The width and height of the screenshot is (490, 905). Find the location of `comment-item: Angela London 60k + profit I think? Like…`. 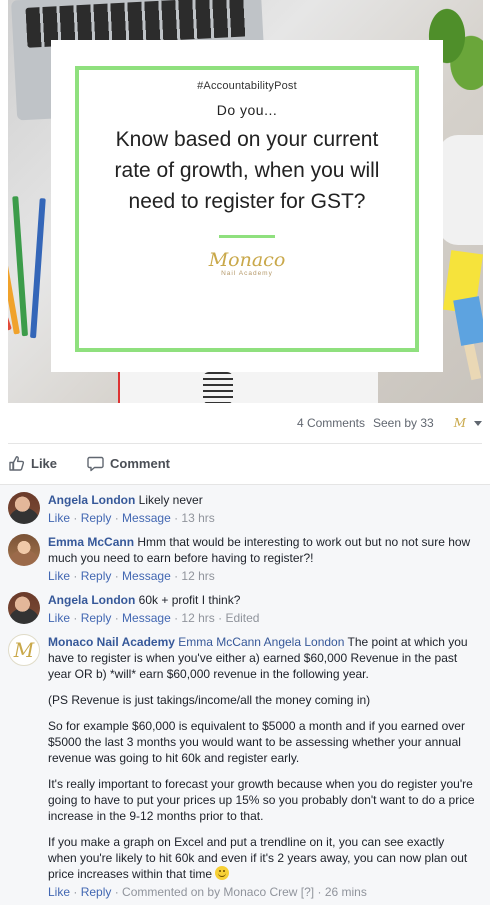

comment-item: Angela London 60k + profit I think? Like… is located at coordinates (242, 609).